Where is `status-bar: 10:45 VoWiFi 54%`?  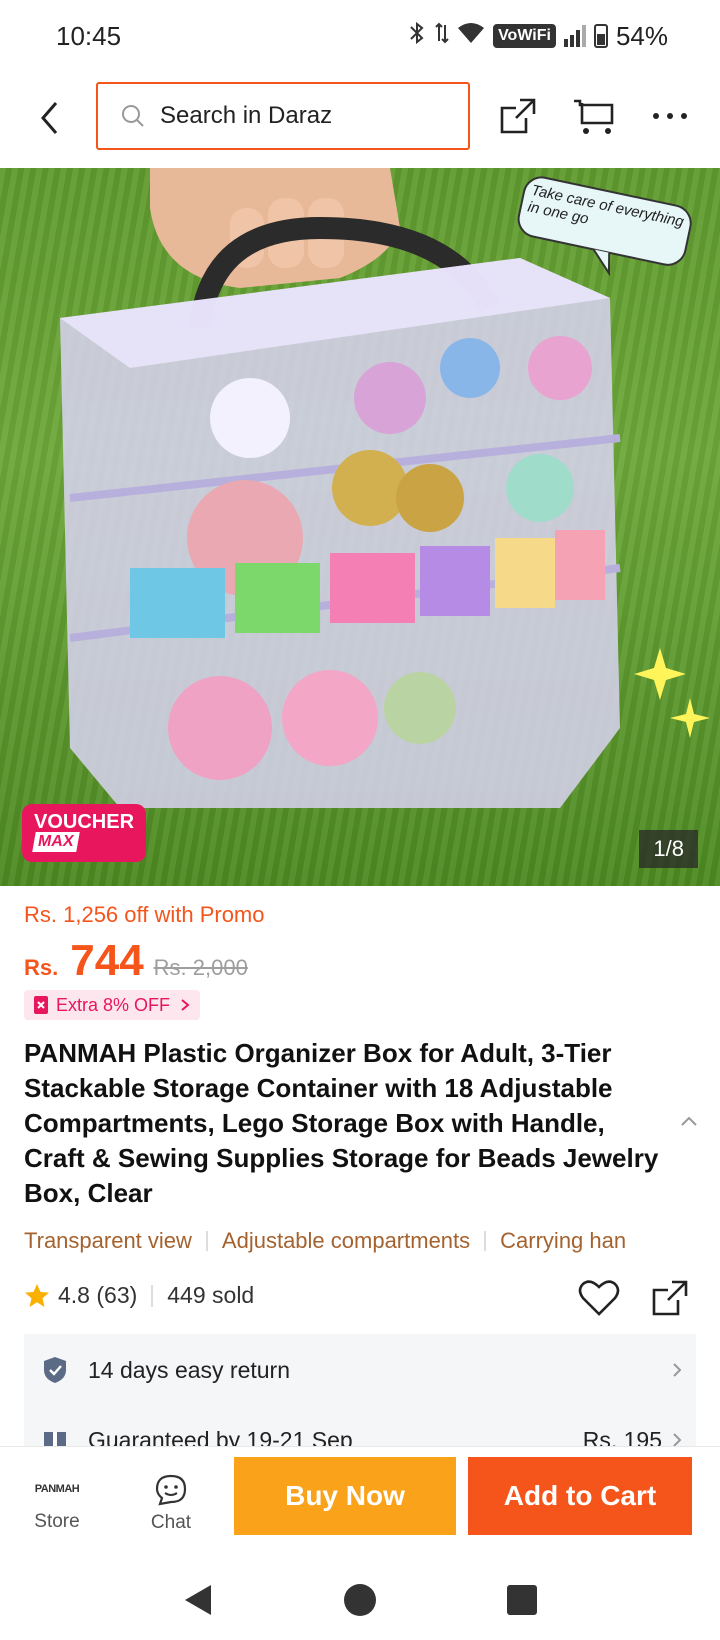 status-bar: 10:45 VoWiFi 54% is located at coordinates (360, 36).